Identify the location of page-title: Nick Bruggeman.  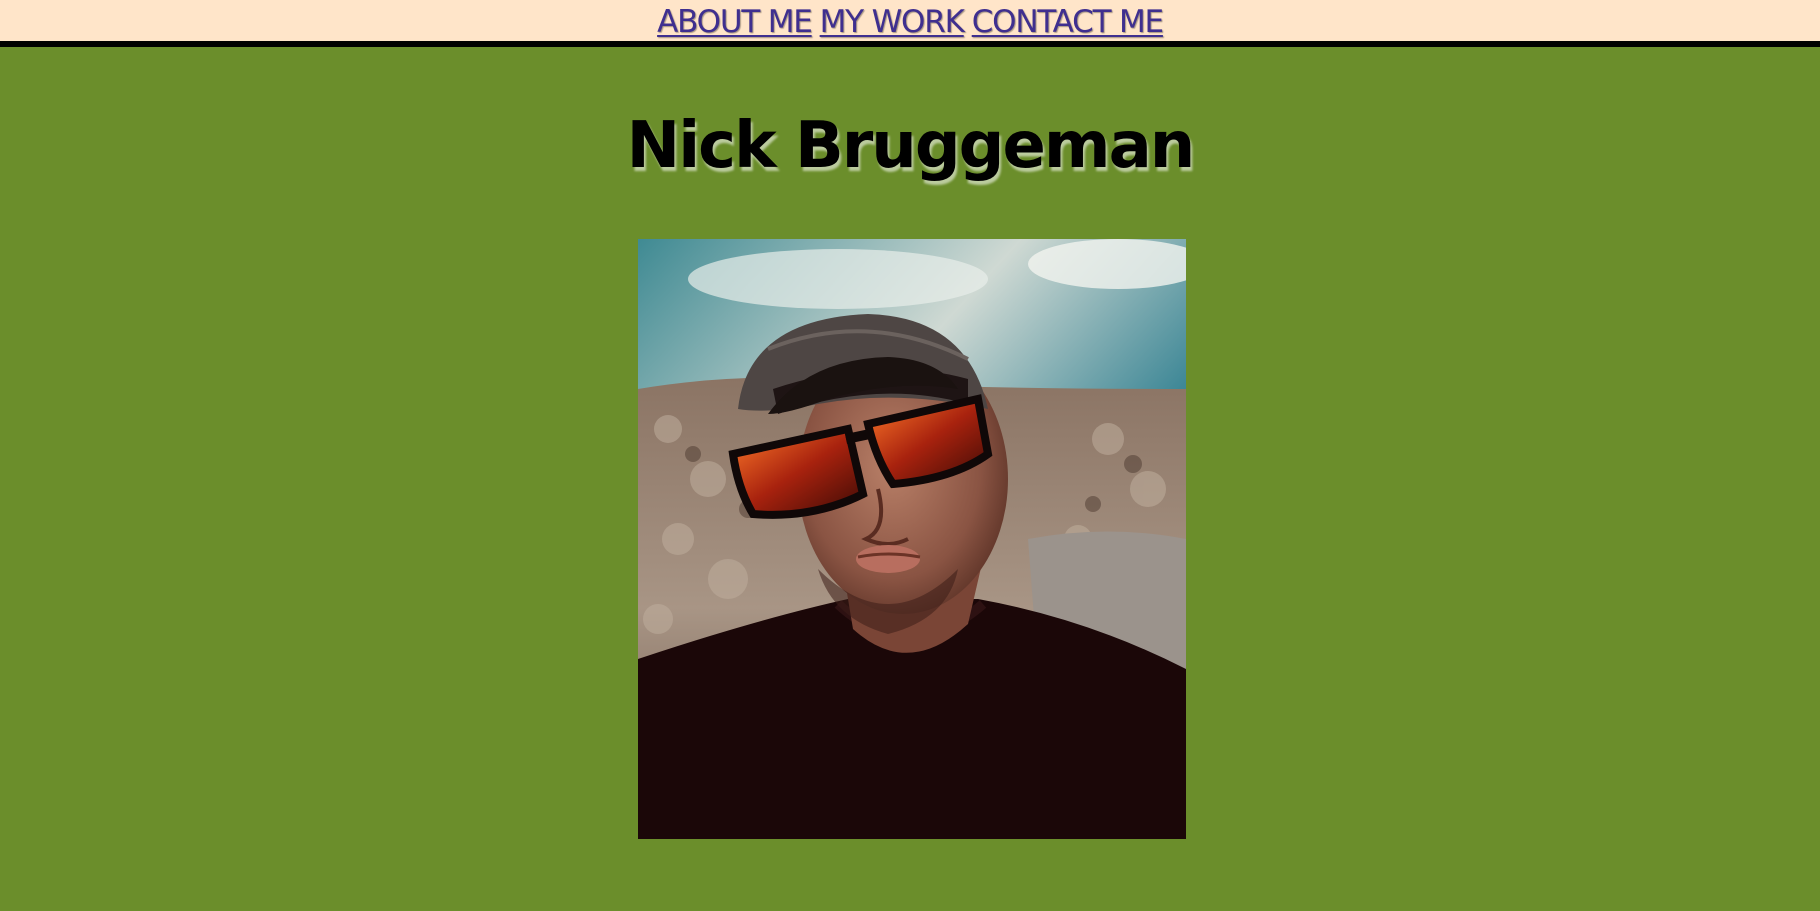
(911, 146).